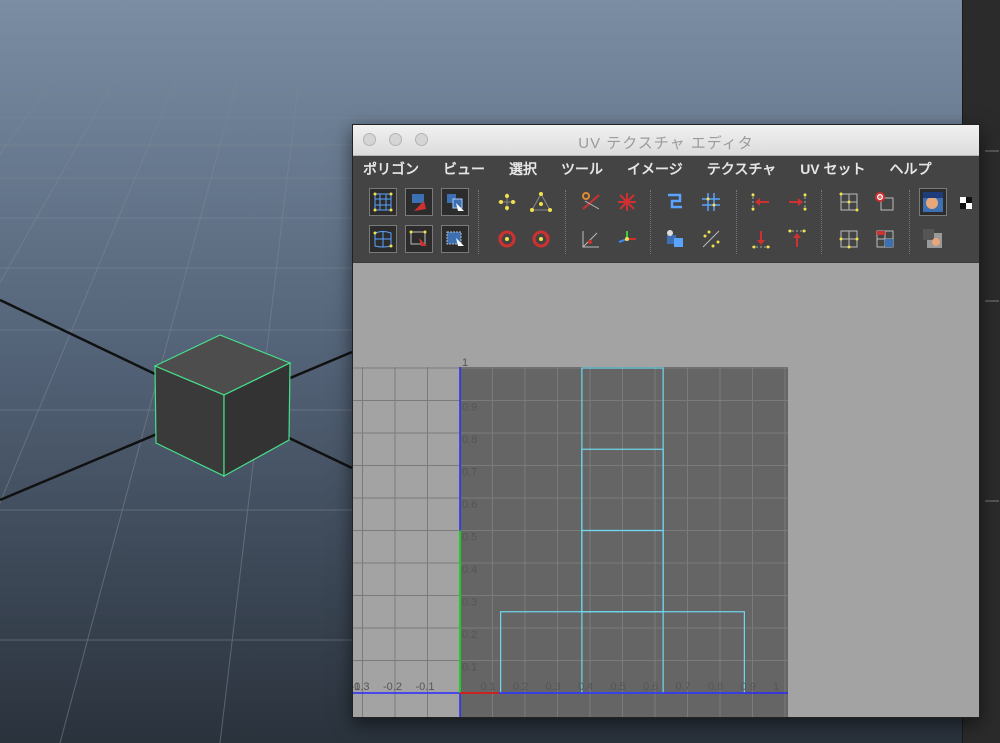 The image size is (1000, 743). I want to click on u-tick-label: 0.4, so click(585, 687).